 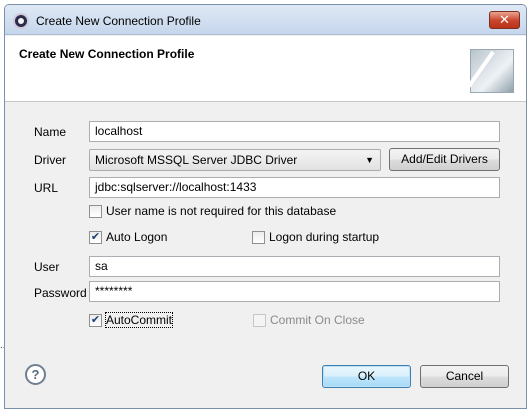 What do you see at coordinates (35, 374) in the screenshot?
I see `help-icon: ?` at bounding box center [35, 374].